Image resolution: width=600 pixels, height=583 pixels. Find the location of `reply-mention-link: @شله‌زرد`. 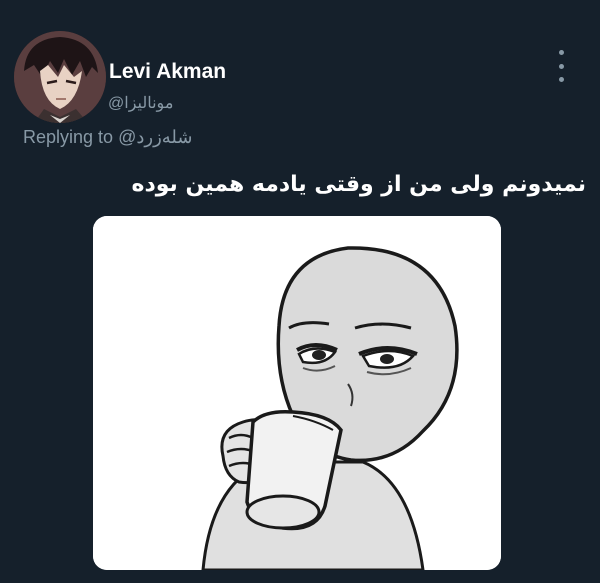

reply-mention-link: @شله‌زرد is located at coordinates (155, 137).